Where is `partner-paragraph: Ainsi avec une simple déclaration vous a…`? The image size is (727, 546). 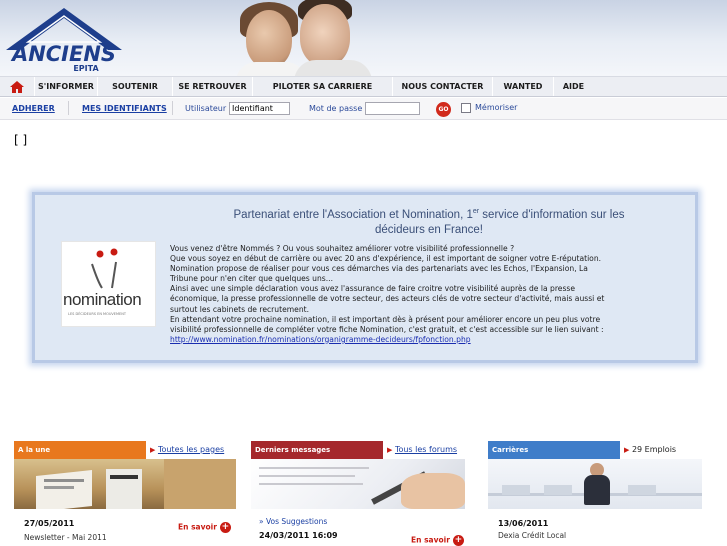 partner-paragraph: Ainsi avec une simple déclaration vous a… is located at coordinates (373, 289).